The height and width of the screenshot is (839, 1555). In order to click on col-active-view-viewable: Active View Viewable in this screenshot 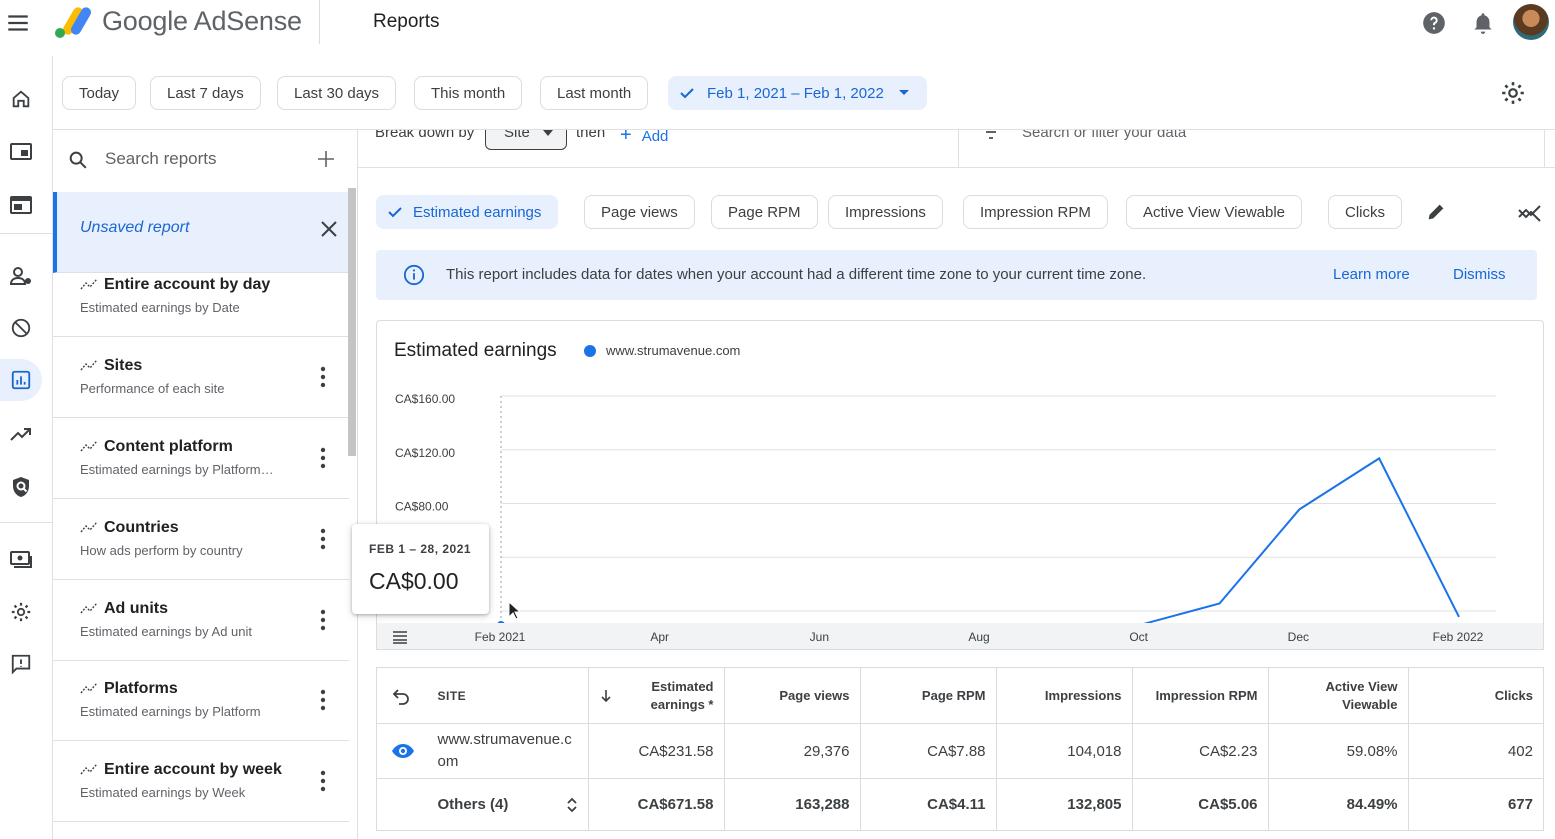, I will do `click(1338, 695)`.